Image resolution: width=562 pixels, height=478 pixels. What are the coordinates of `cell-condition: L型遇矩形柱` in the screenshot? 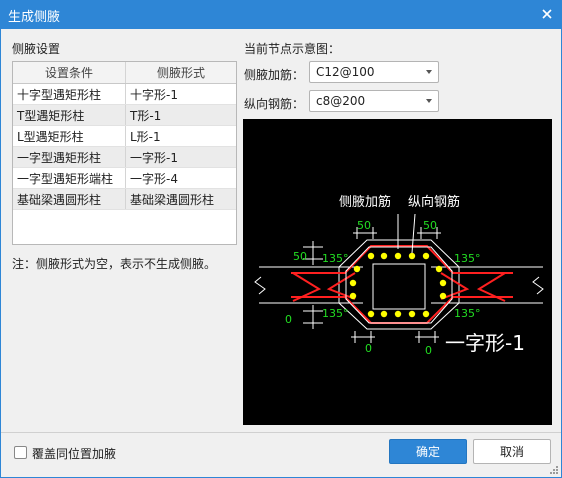 It's located at (69, 136).